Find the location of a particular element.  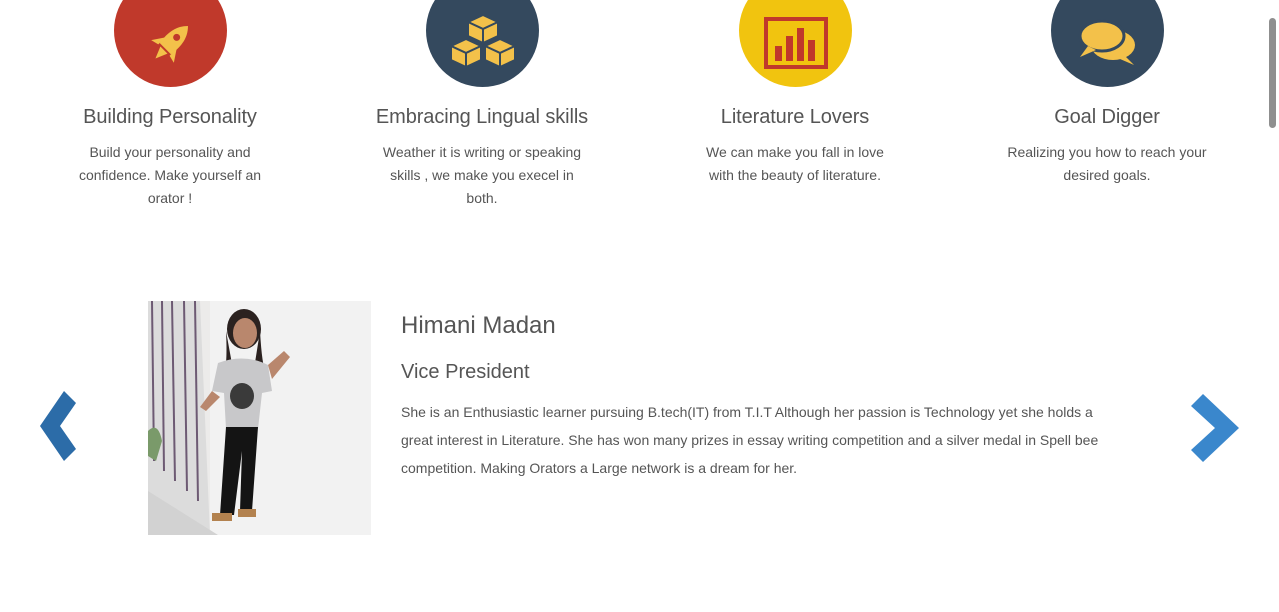

bar-chart-icon-circle is located at coordinates (795, 43).